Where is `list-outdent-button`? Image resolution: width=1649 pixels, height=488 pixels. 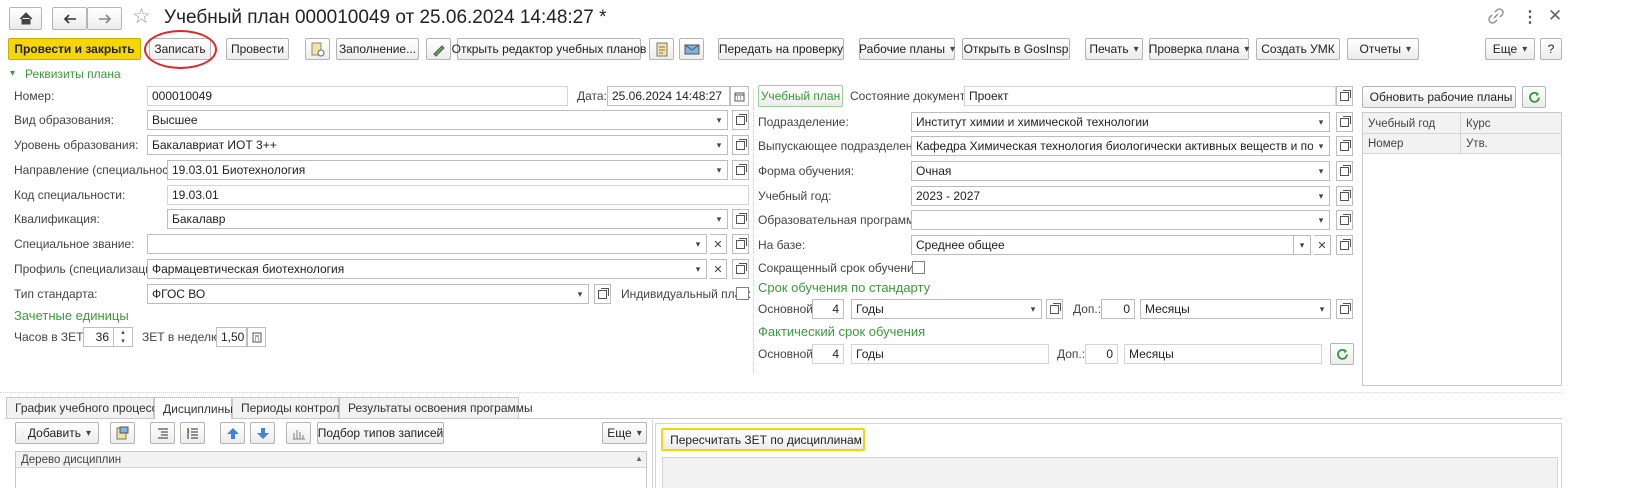
list-outdent-button is located at coordinates (192, 433).